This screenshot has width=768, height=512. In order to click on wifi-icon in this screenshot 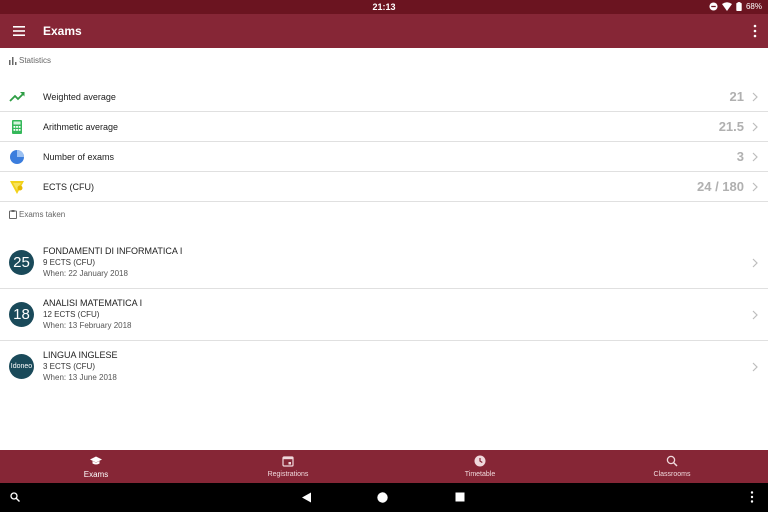, I will do `click(726, 6)`.